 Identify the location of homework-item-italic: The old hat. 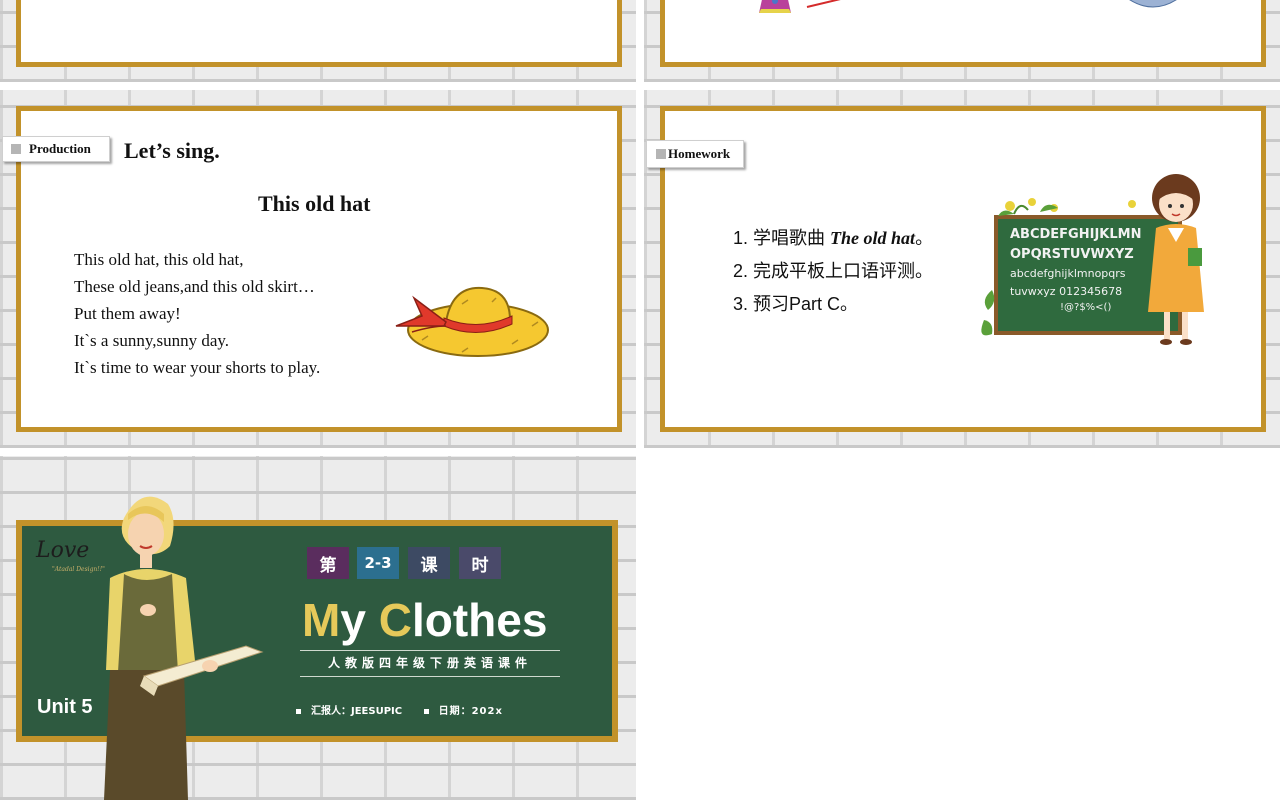
(873, 238).